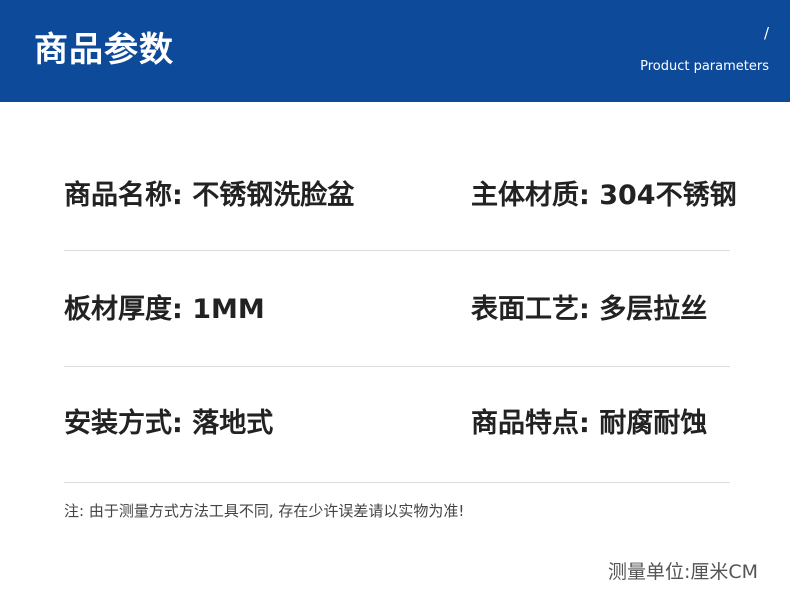 This screenshot has height=591, width=790. What do you see at coordinates (535, 195) in the screenshot?
I see `param-label: 主体材质:` at bounding box center [535, 195].